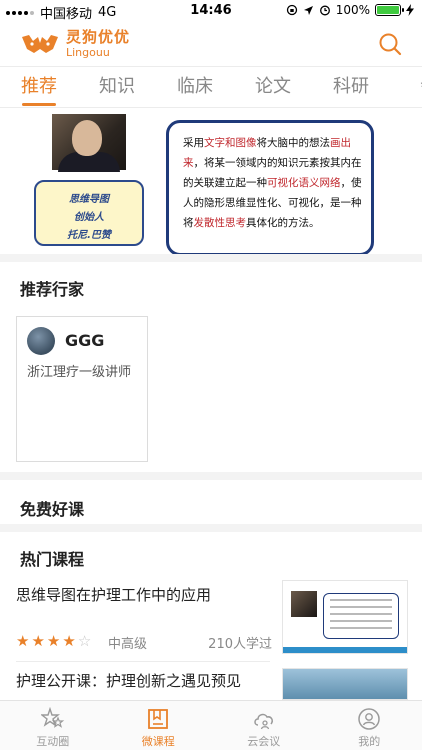 This screenshot has height=750, width=422. I want to click on rating-stars: ★ ★ ★ ★ ☆, so click(53, 641).